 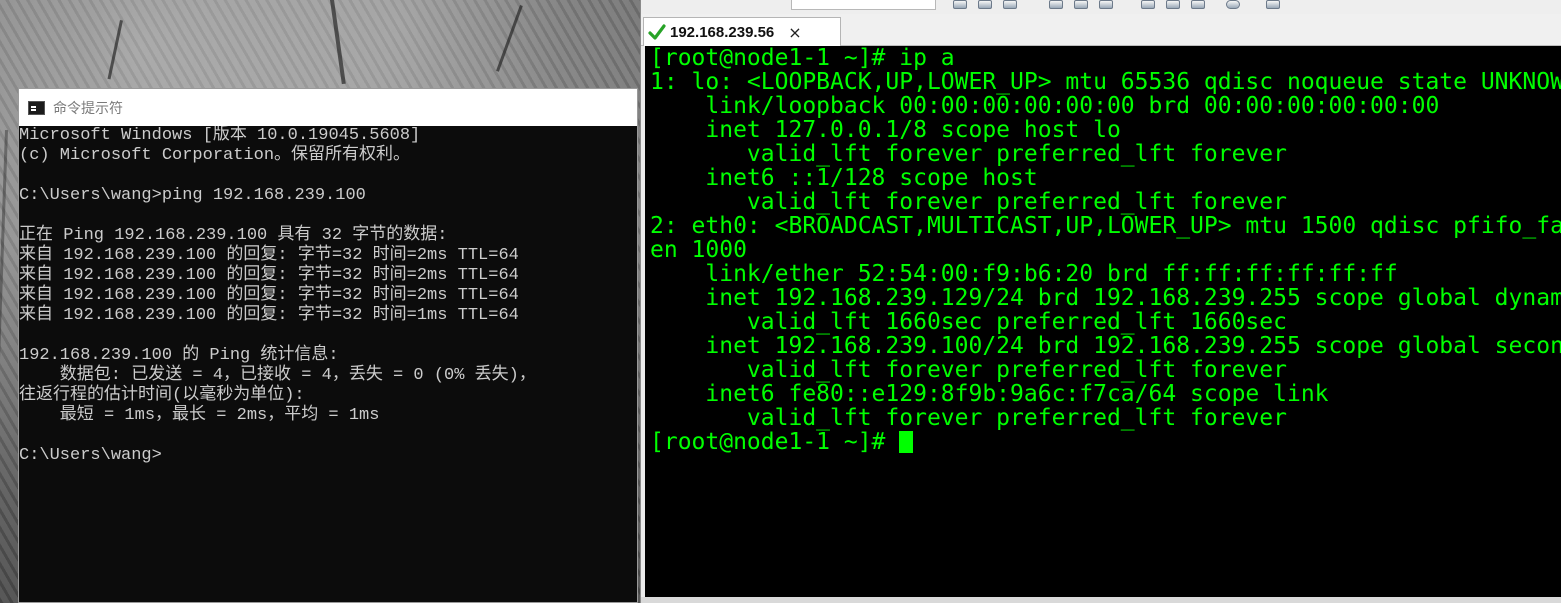 What do you see at coordinates (698, 250) in the screenshot?
I see `terminal-output-line: en 1000` at bounding box center [698, 250].